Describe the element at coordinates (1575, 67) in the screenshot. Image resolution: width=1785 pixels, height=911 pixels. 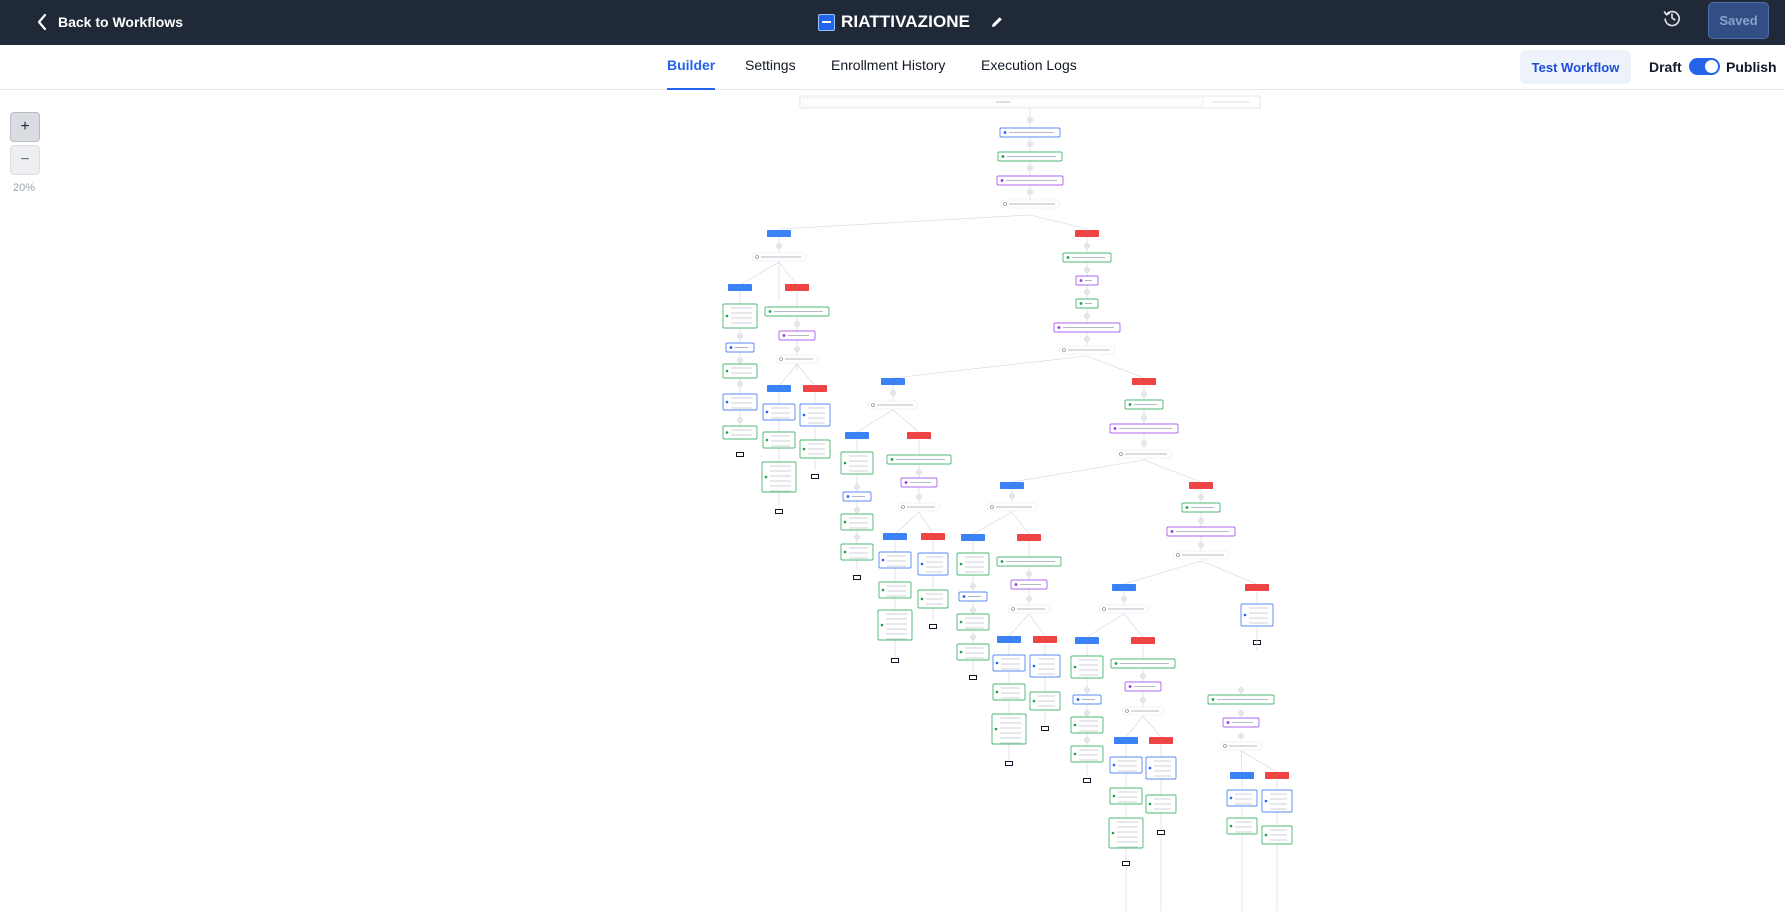
I see `test-workflow-button: Test Workflow` at that location.